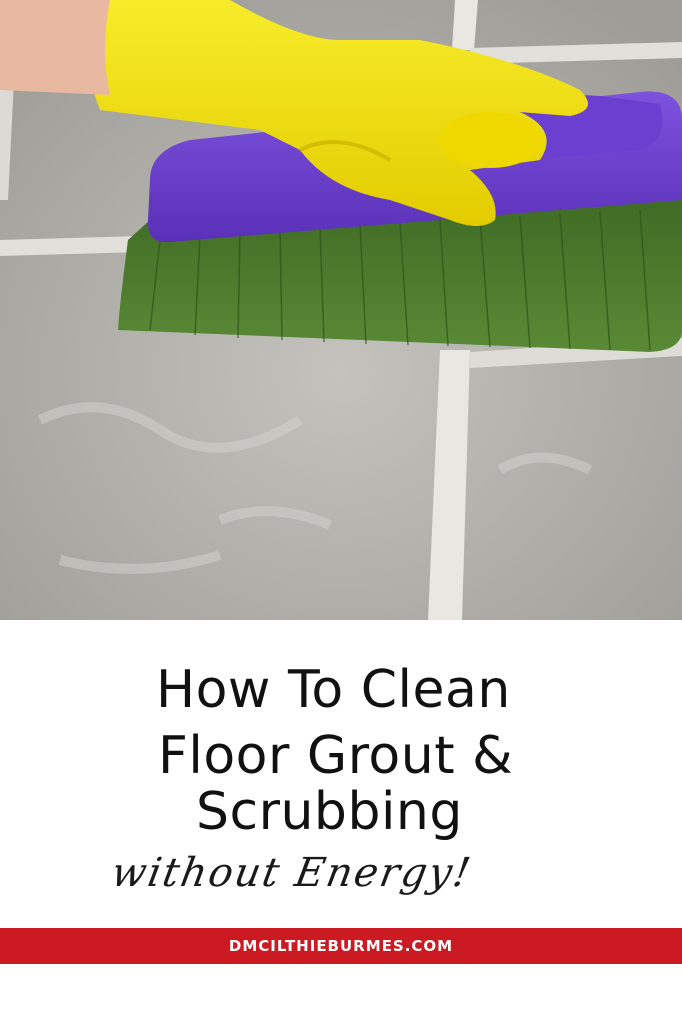 The height and width of the screenshot is (1024, 682). Describe the element at coordinates (336, 756) in the screenshot. I see `title-line-2: Floor Grout &` at that location.